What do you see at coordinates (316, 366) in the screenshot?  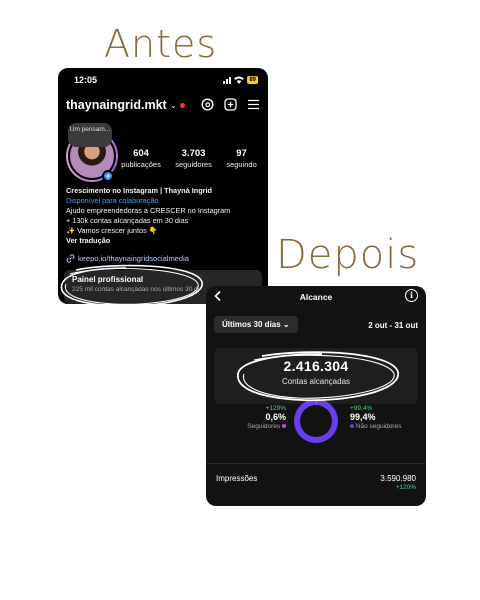 I see `accounts-reached-value: 2.416.304` at bounding box center [316, 366].